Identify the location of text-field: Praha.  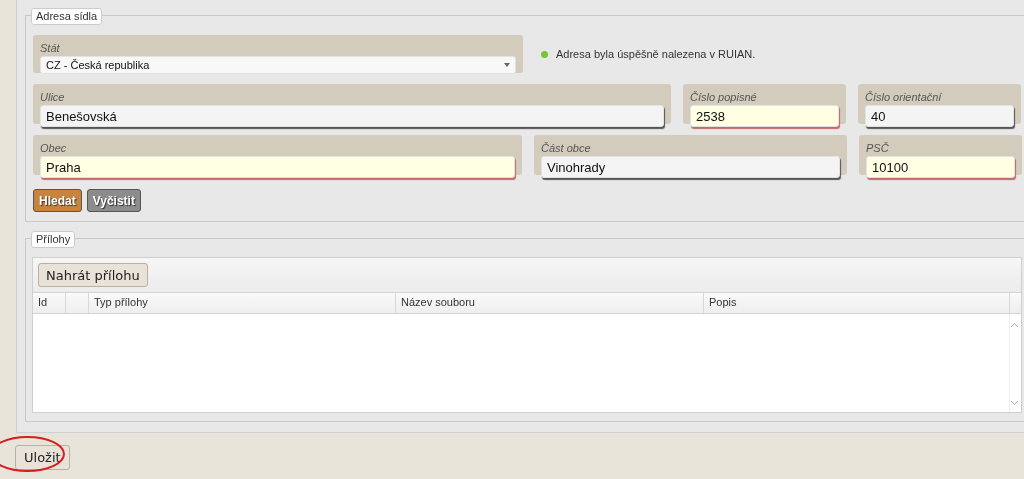
(277, 167).